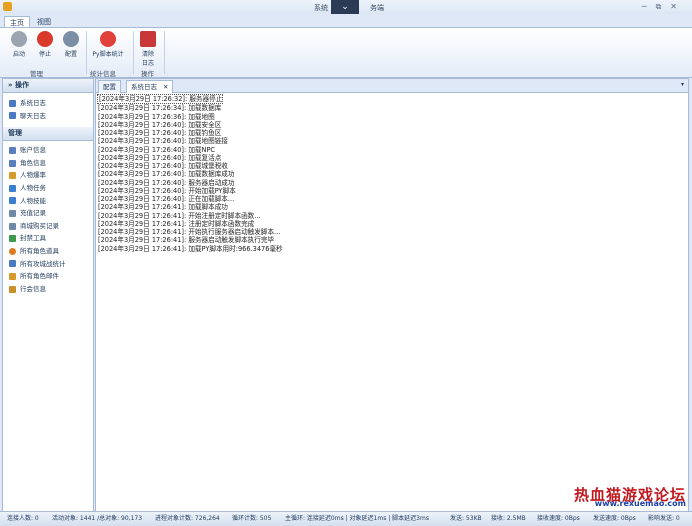  Describe the element at coordinates (97, 518) in the screenshot. I see `status-active-objects: 活动对象: 1441 /总对象: 90,173` at that location.